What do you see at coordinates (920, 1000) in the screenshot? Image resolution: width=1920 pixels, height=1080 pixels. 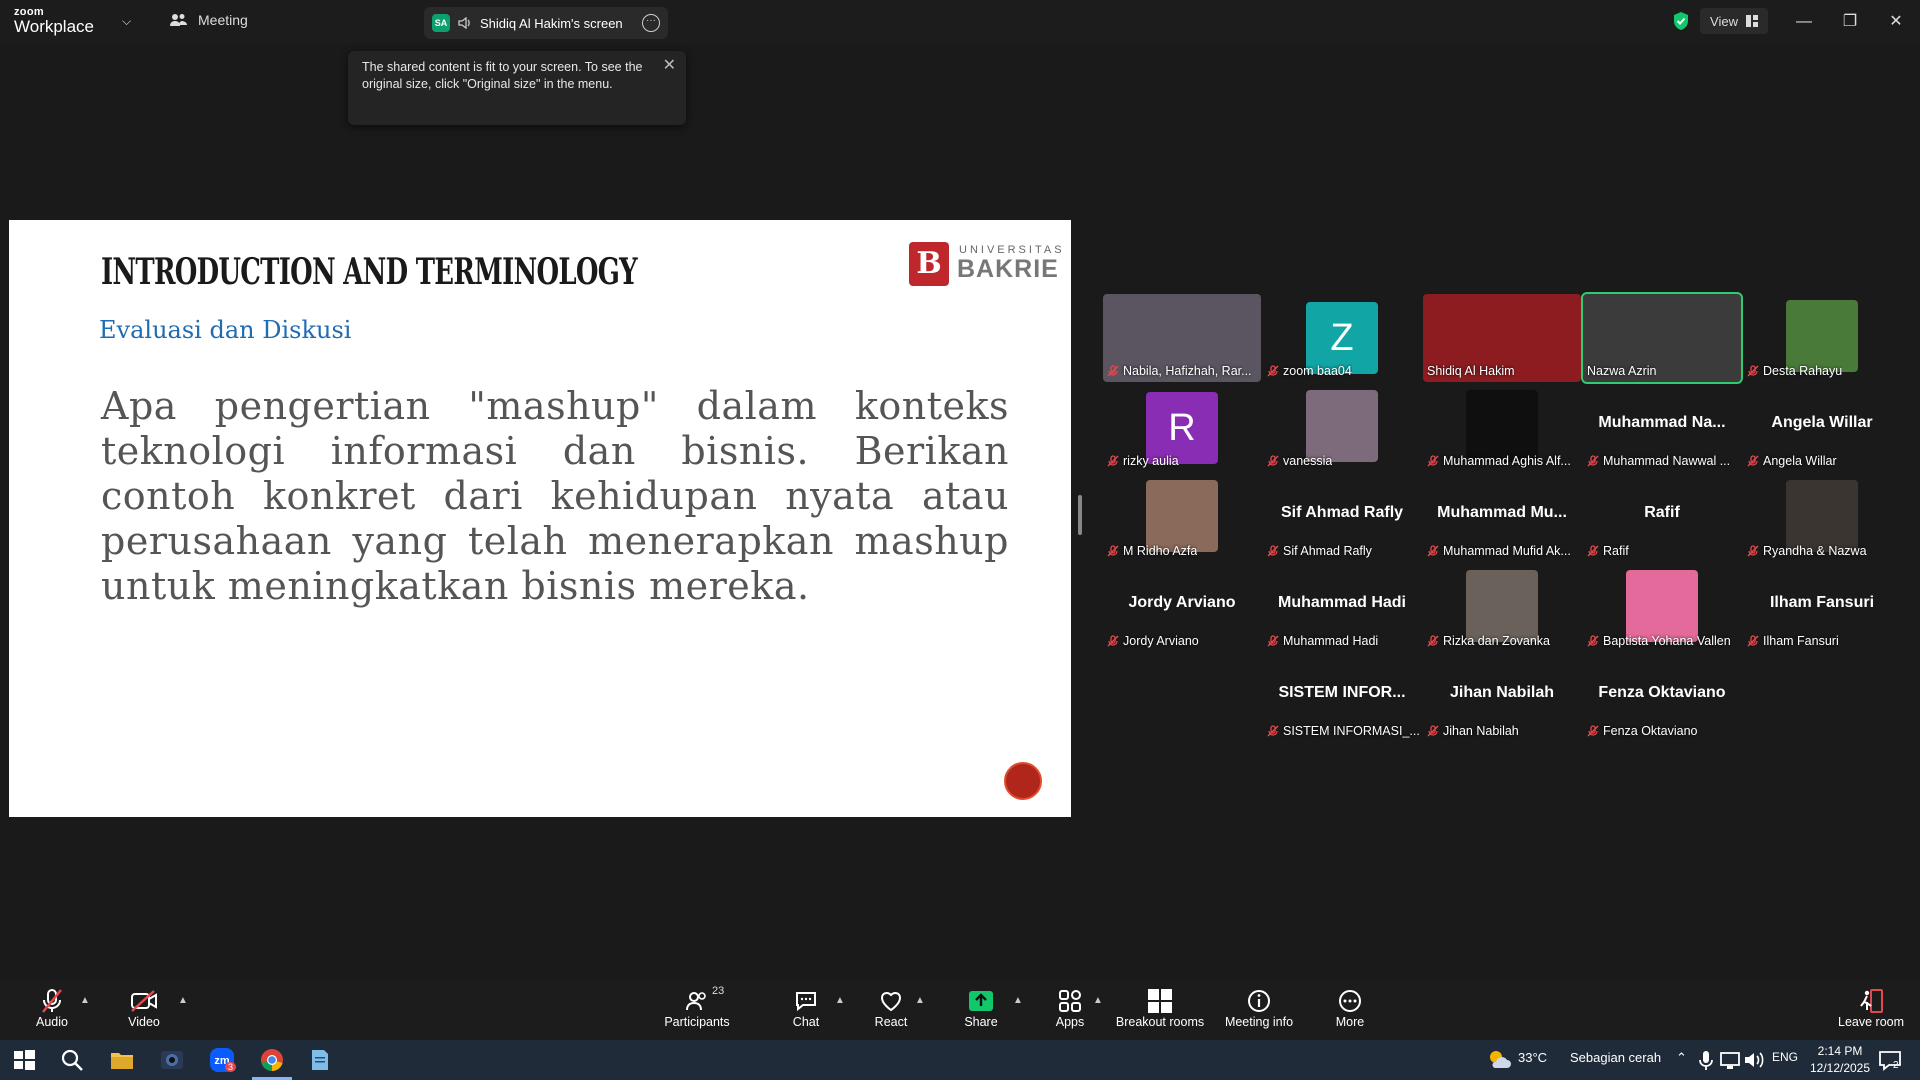 I see `react-options-chevron-icon: ▲` at bounding box center [920, 1000].